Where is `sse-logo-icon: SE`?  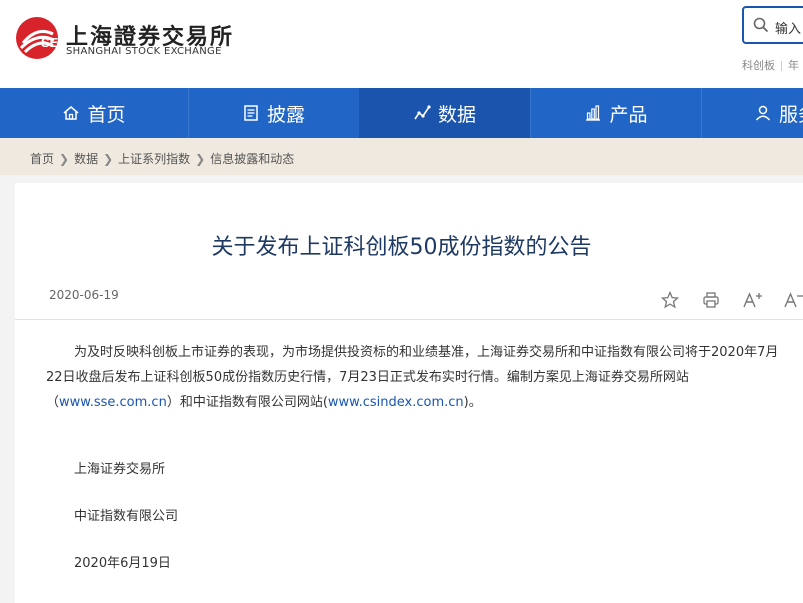 sse-logo-icon: SE is located at coordinates (37, 38).